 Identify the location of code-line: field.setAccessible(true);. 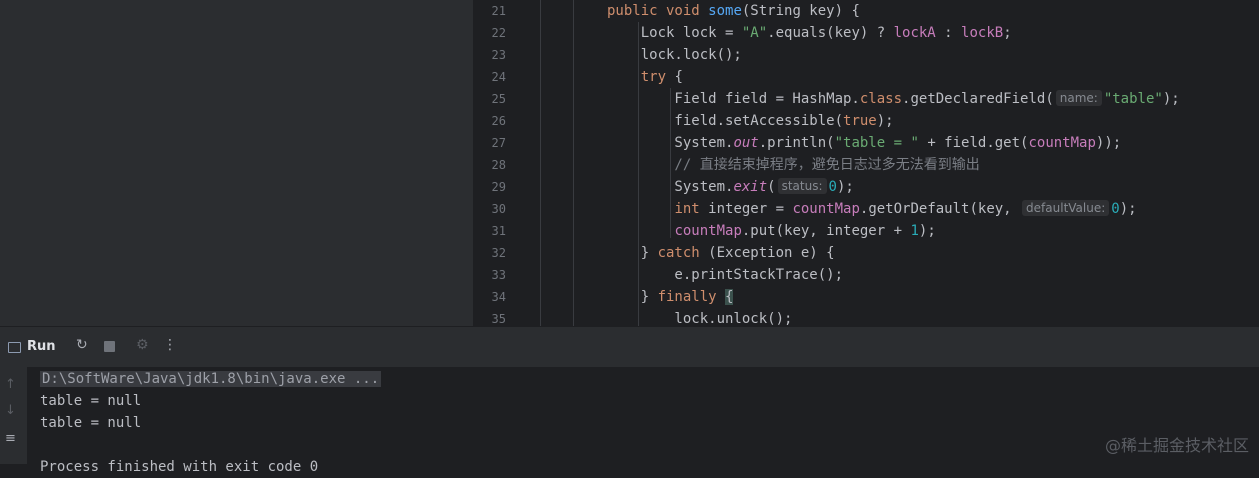
(750, 121).